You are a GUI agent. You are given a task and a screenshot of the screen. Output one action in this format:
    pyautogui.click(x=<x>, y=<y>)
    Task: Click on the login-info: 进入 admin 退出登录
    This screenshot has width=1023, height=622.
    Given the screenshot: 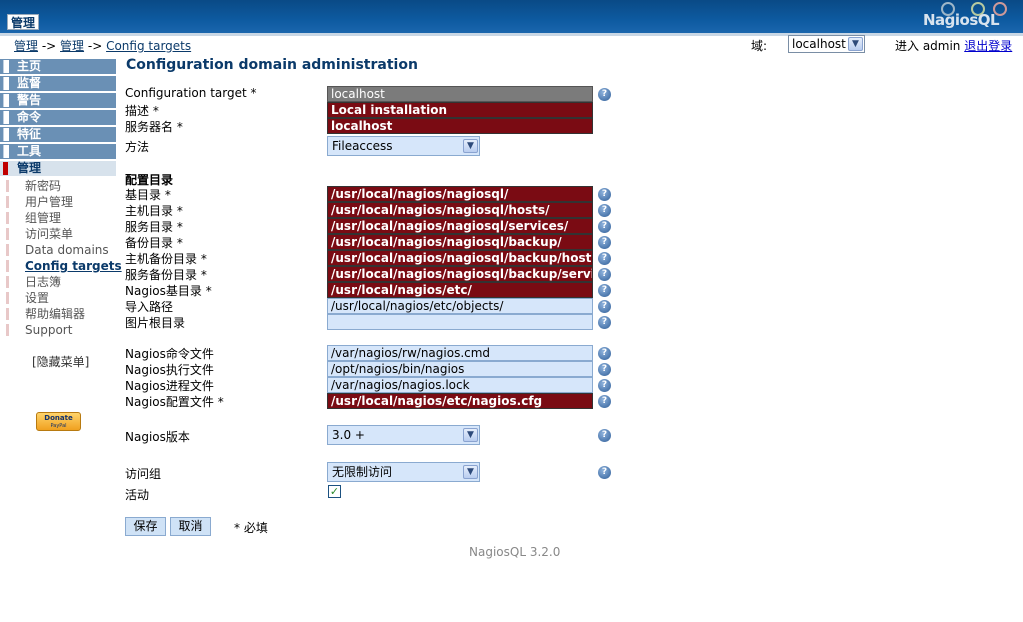 What is the action you would take?
    pyautogui.click(x=953, y=45)
    